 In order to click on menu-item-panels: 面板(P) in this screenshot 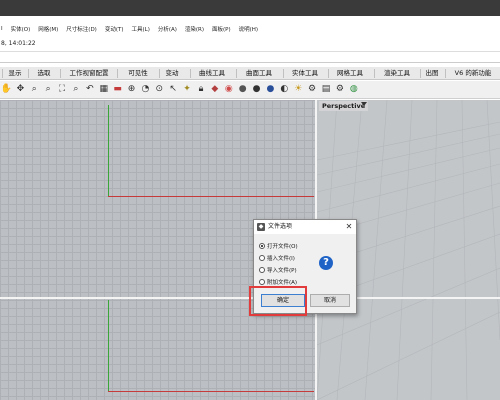, I will do `click(221, 29)`.